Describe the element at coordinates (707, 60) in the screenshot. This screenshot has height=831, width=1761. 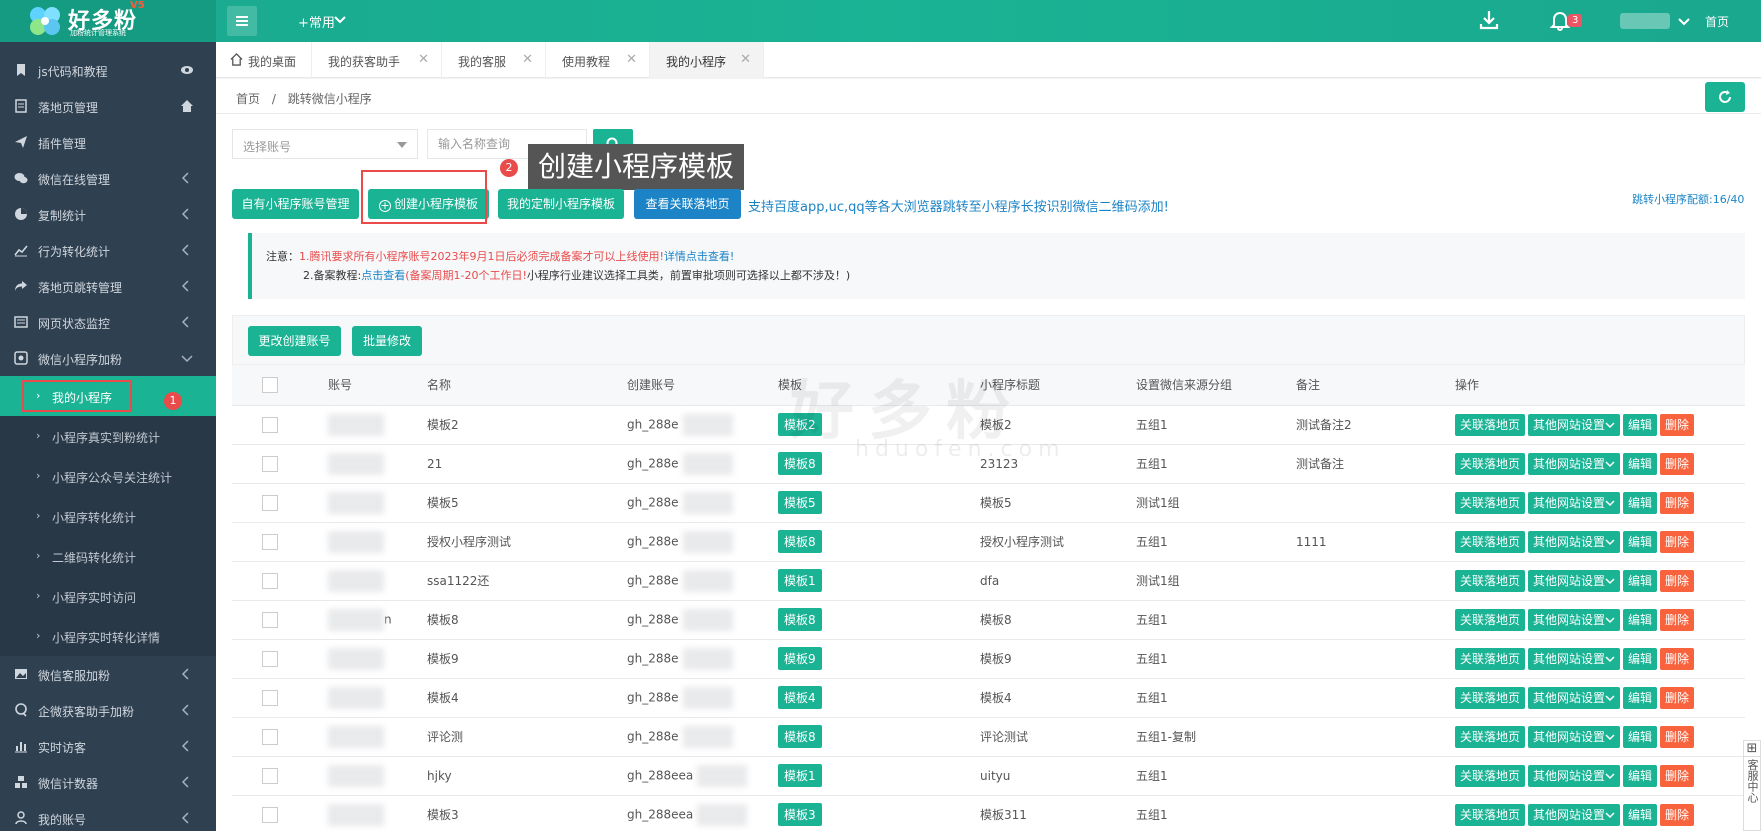
I see `tab-my-miniapp: 我的小程序 ✕` at that location.